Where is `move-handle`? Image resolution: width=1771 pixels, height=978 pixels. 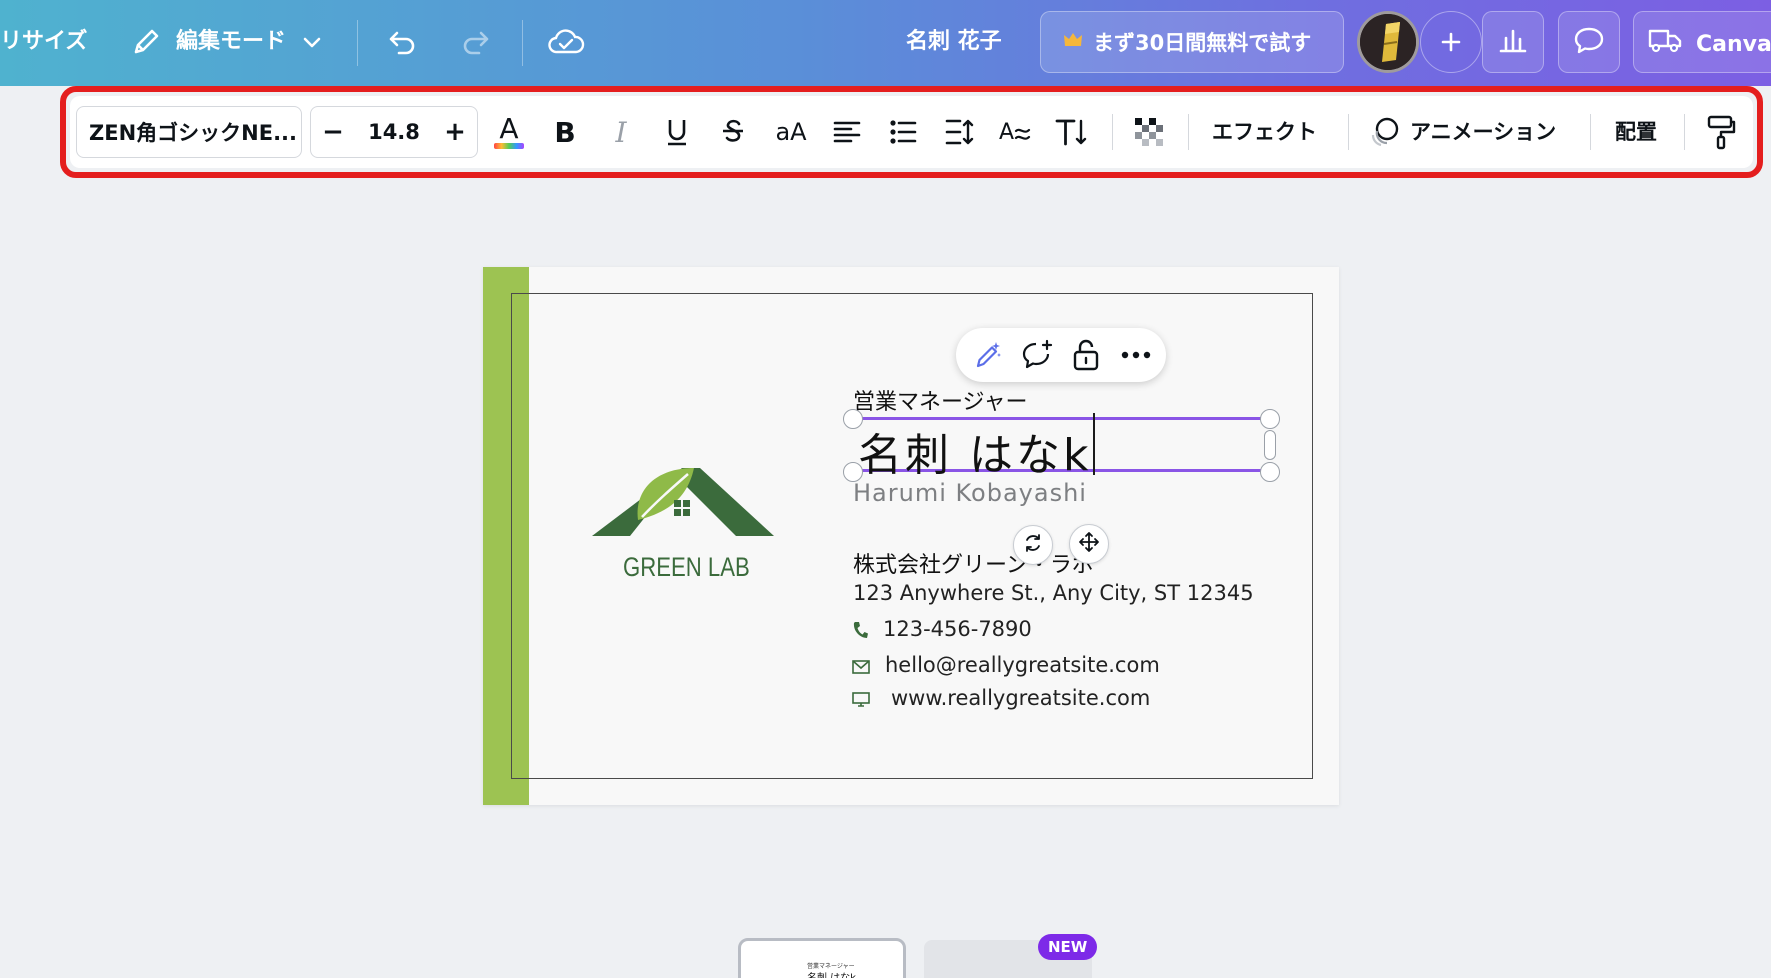
move-handle is located at coordinates (1089, 544).